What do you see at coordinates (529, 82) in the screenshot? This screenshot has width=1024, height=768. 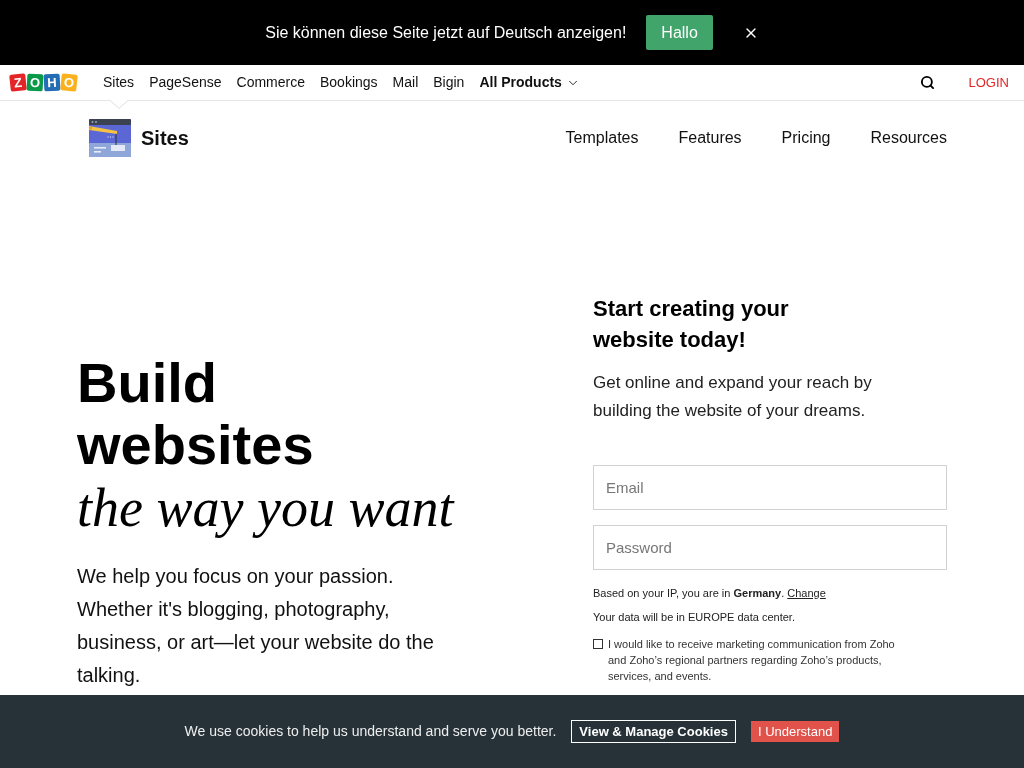 I see `nav-link: All Products` at bounding box center [529, 82].